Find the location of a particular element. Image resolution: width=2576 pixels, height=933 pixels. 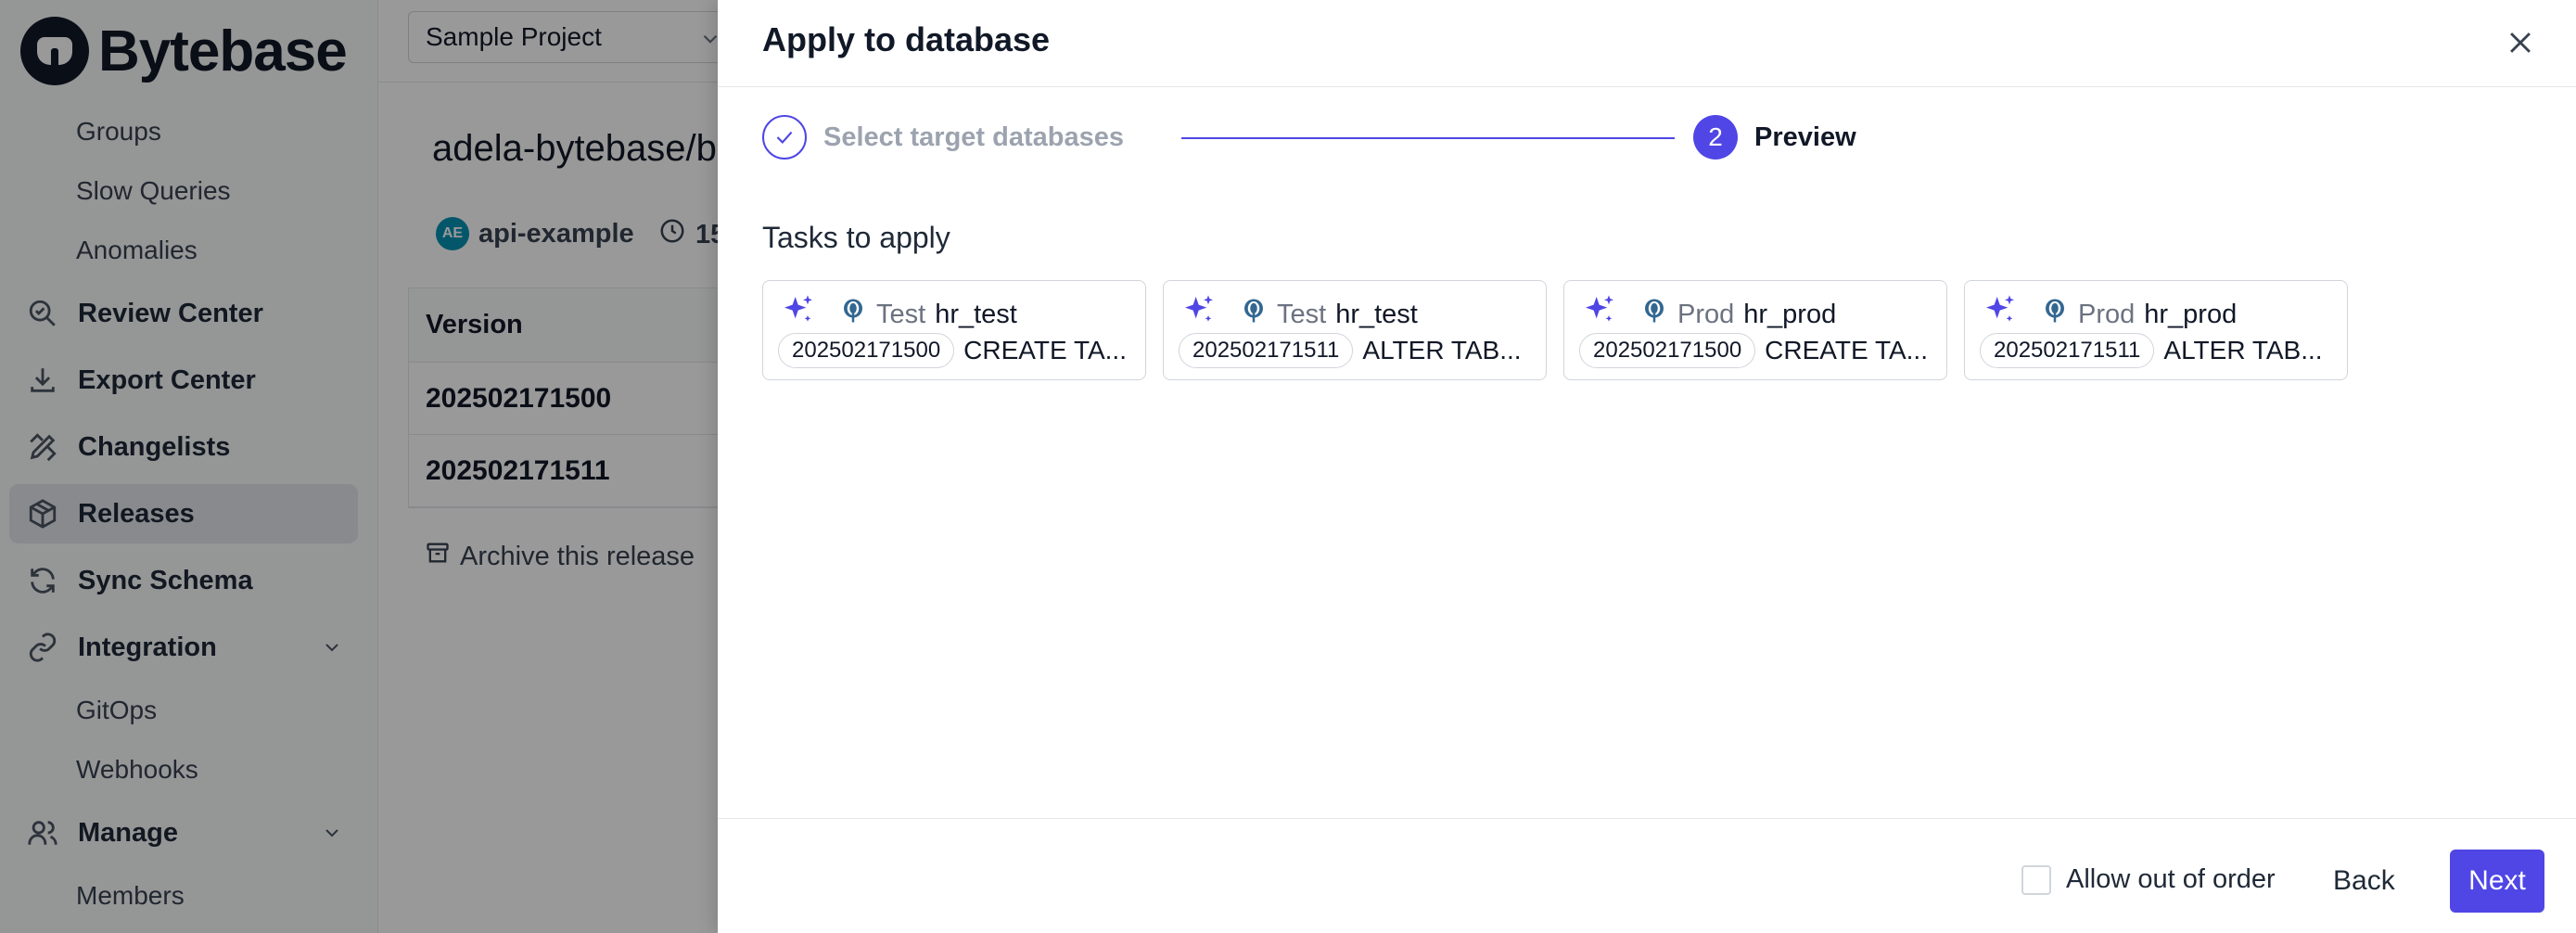

step-label: Select target databases is located at coordinates (973, 136).